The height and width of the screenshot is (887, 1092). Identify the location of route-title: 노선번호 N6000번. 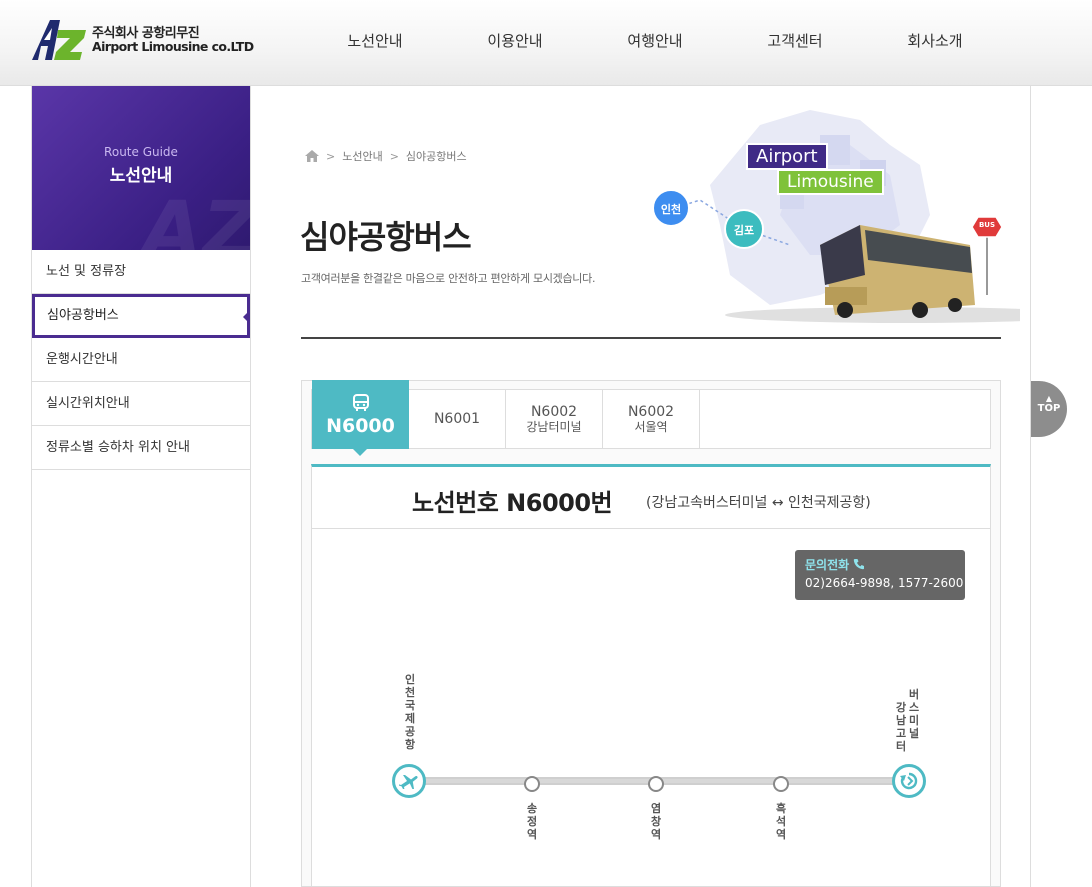
(512, 503).